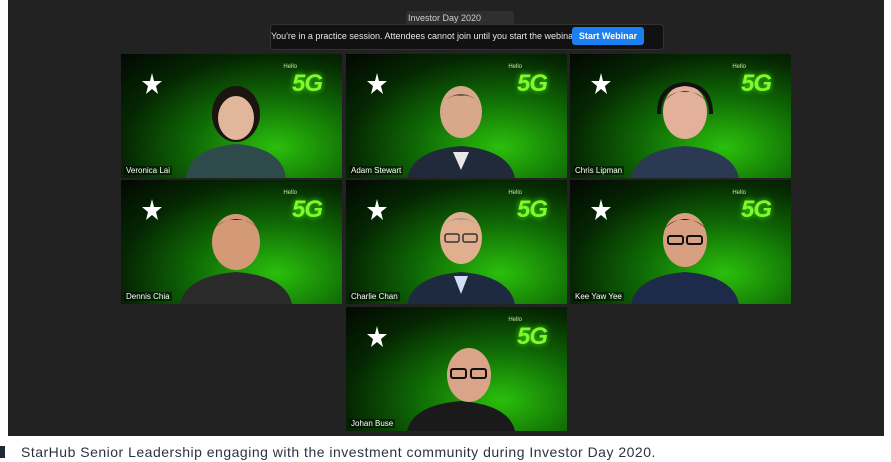  I want to click on caption-marker, so click(2, 452).